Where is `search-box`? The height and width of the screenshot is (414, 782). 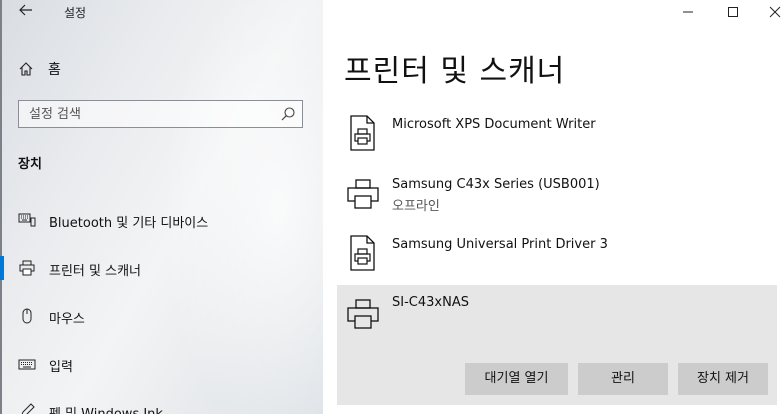
search-box is located at coordinates (160, 114).